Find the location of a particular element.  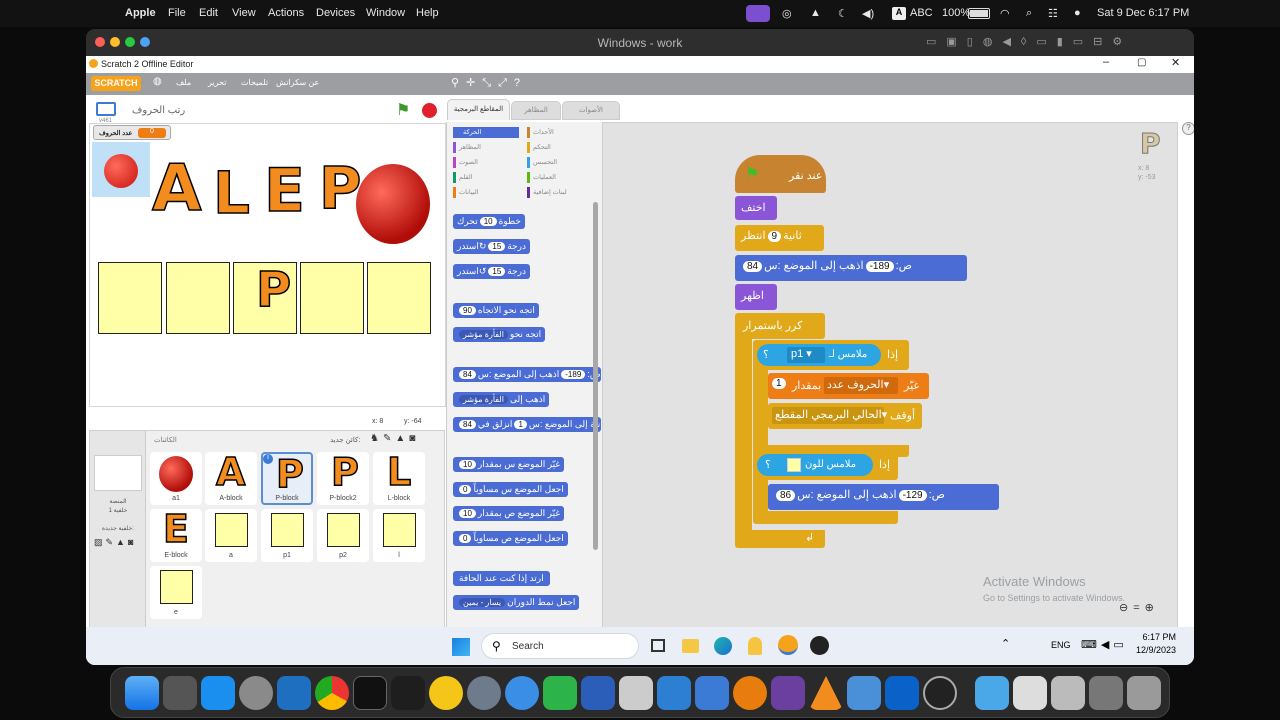

stop-icon is located at coordinates (429, 110).